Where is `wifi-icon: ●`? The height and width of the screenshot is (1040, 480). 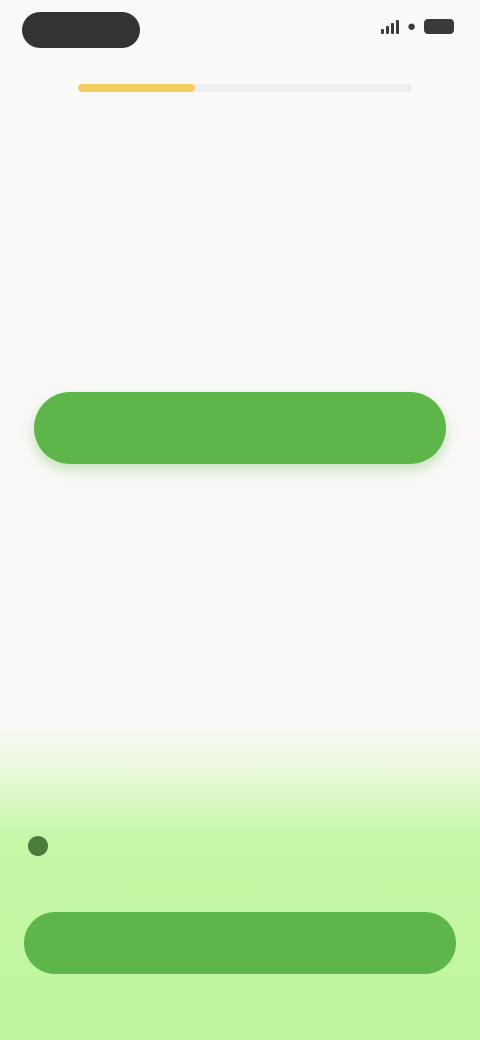 wifi-icon: ● is located at coordinates (411, 26).